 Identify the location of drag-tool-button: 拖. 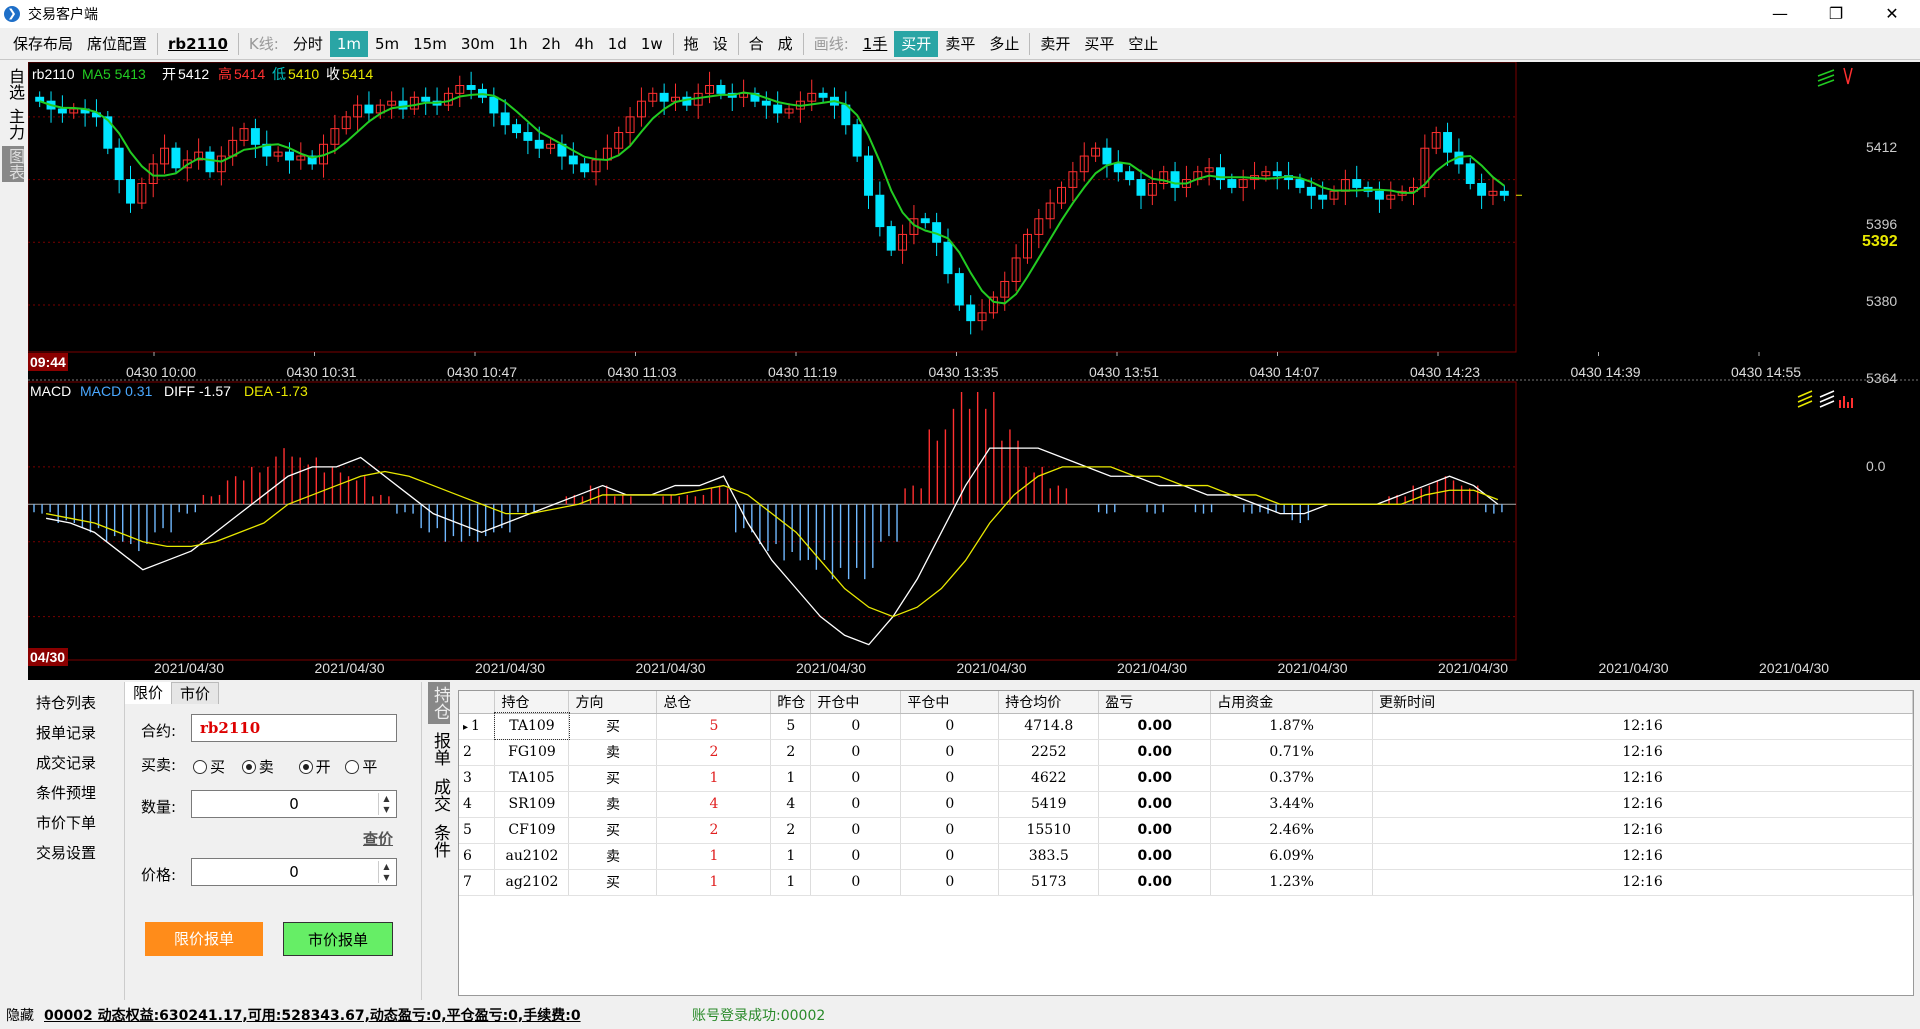
(691, 44).